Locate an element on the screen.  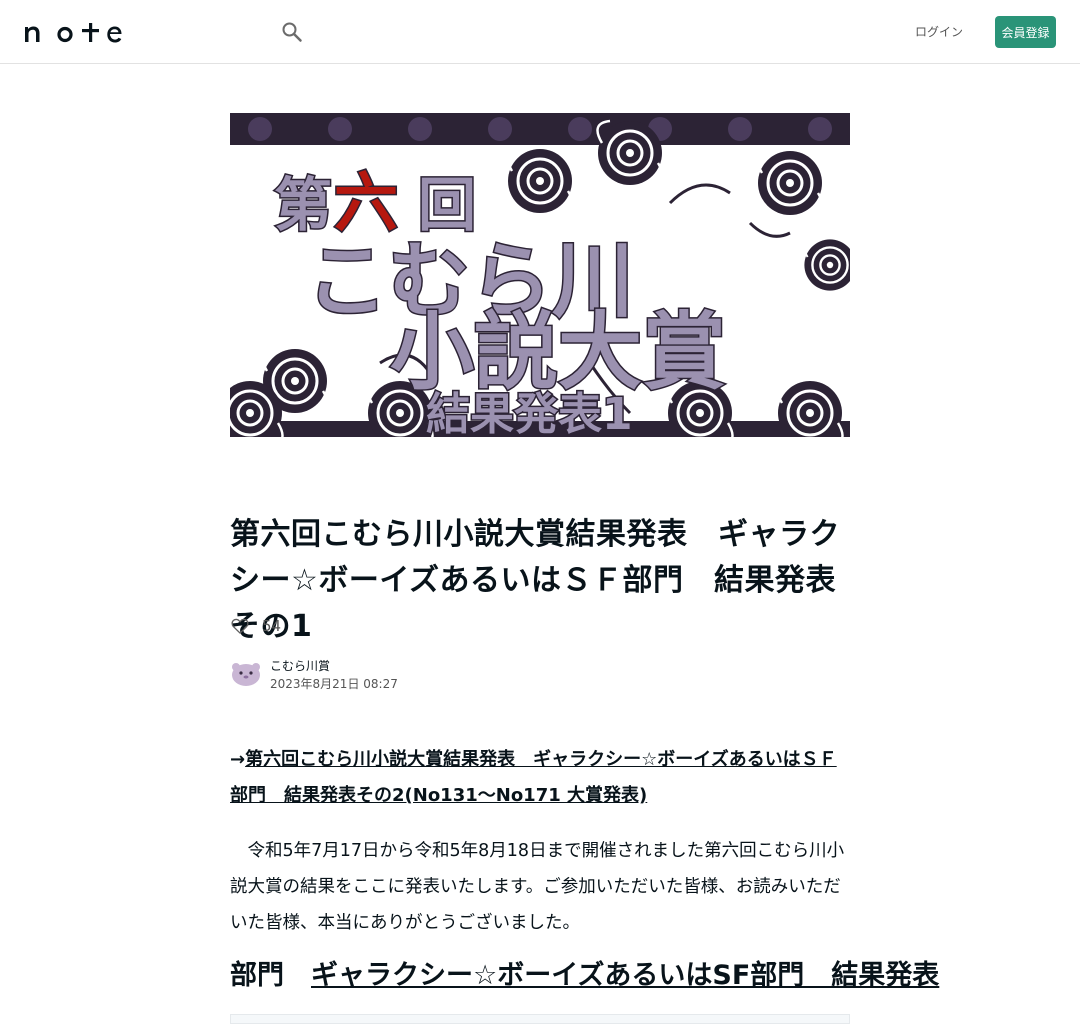
like-count: 54 is located at coordinates (271, 626).